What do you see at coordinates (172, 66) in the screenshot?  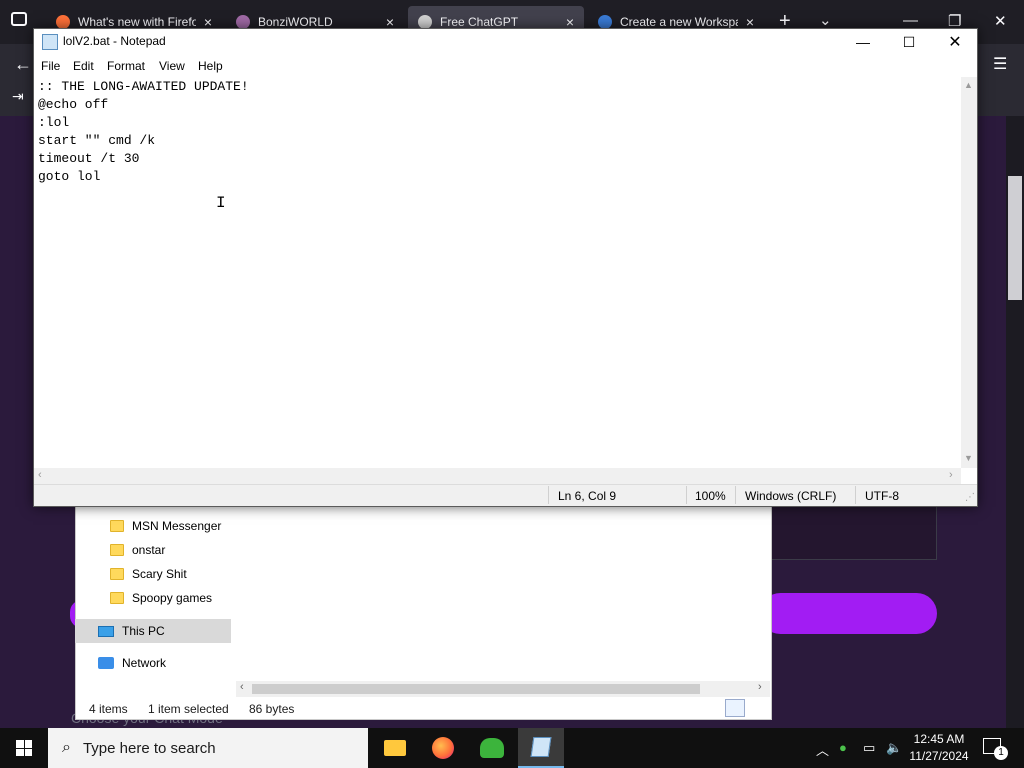 I see `menu-view: View` at bounding box center [172, 66].